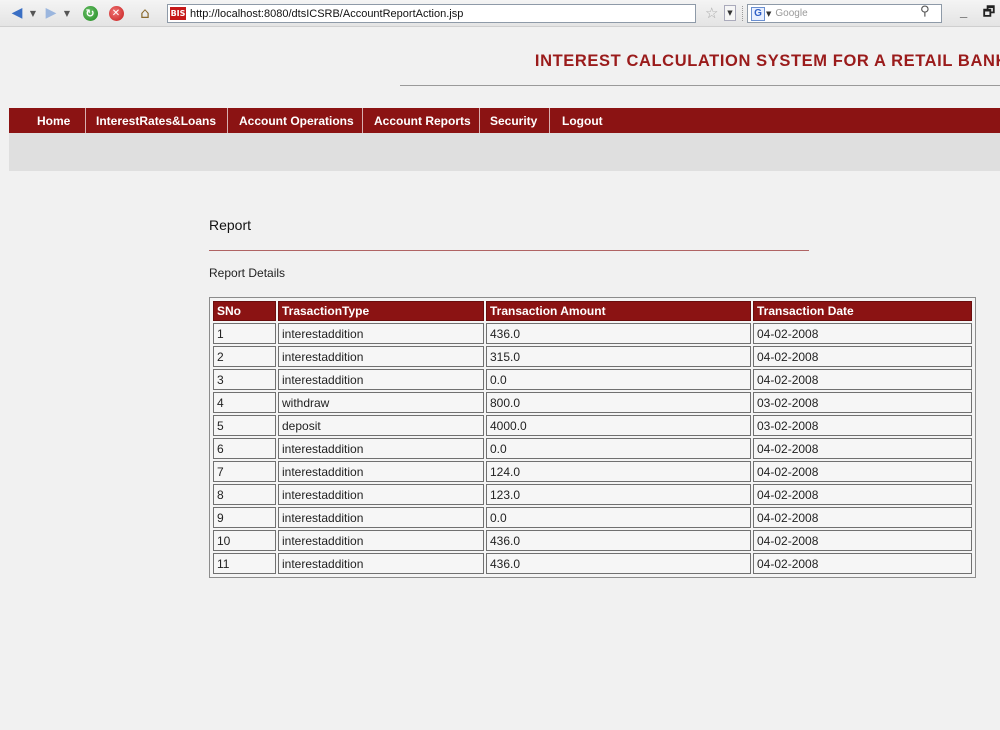  What do you see at coordinates (244, 333) in the screenshot?
I see `cell-sno: 1` at bounding box center [244, 333].